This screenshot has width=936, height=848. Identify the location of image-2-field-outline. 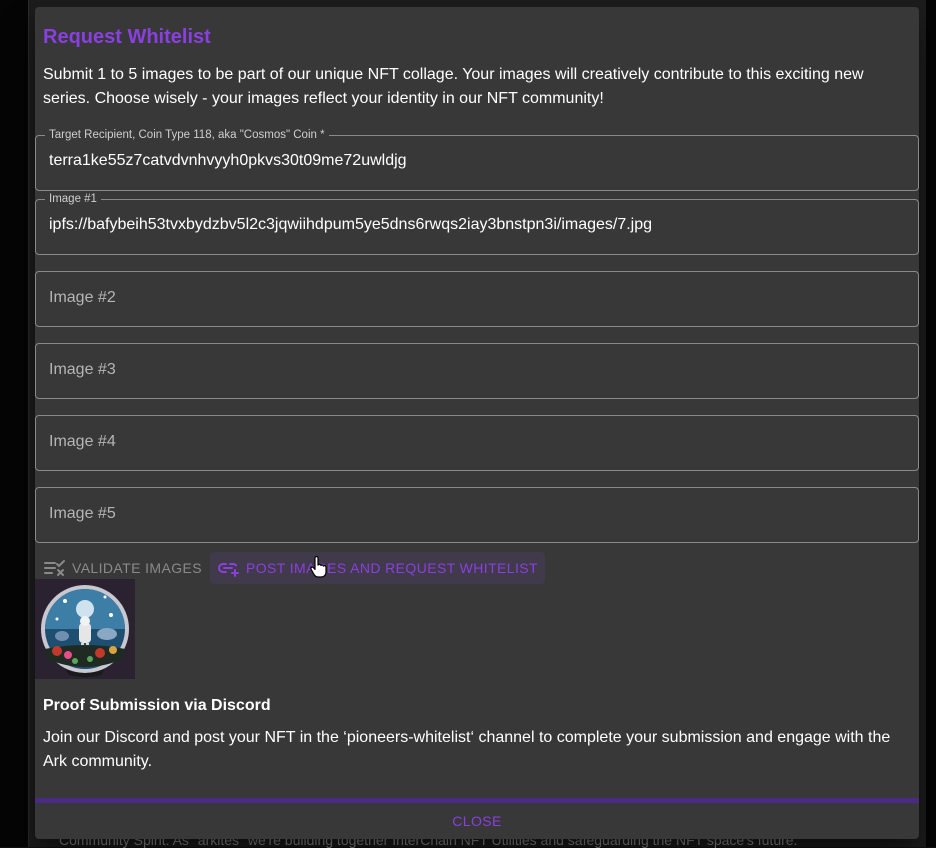
(477, 299).